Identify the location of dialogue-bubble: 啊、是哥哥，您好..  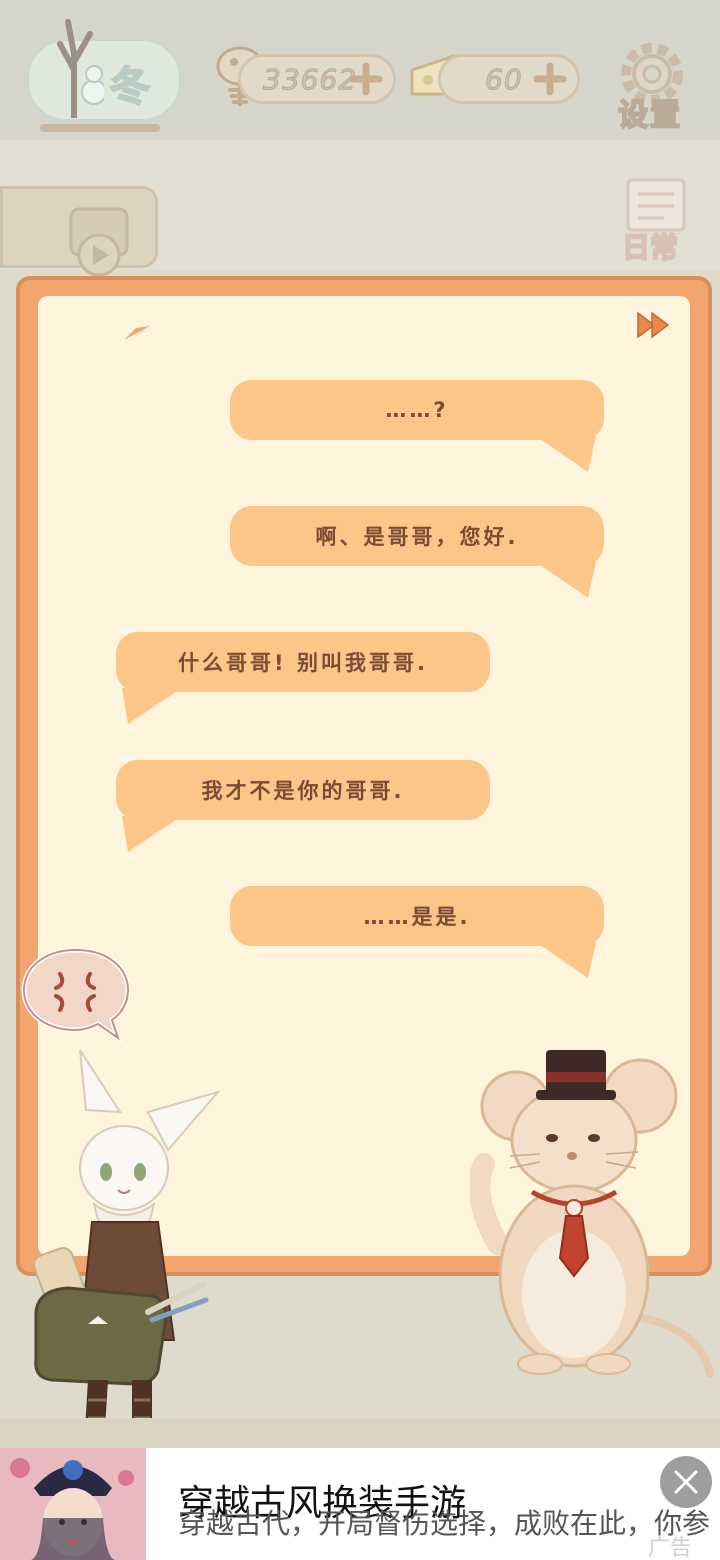
(417, 552).